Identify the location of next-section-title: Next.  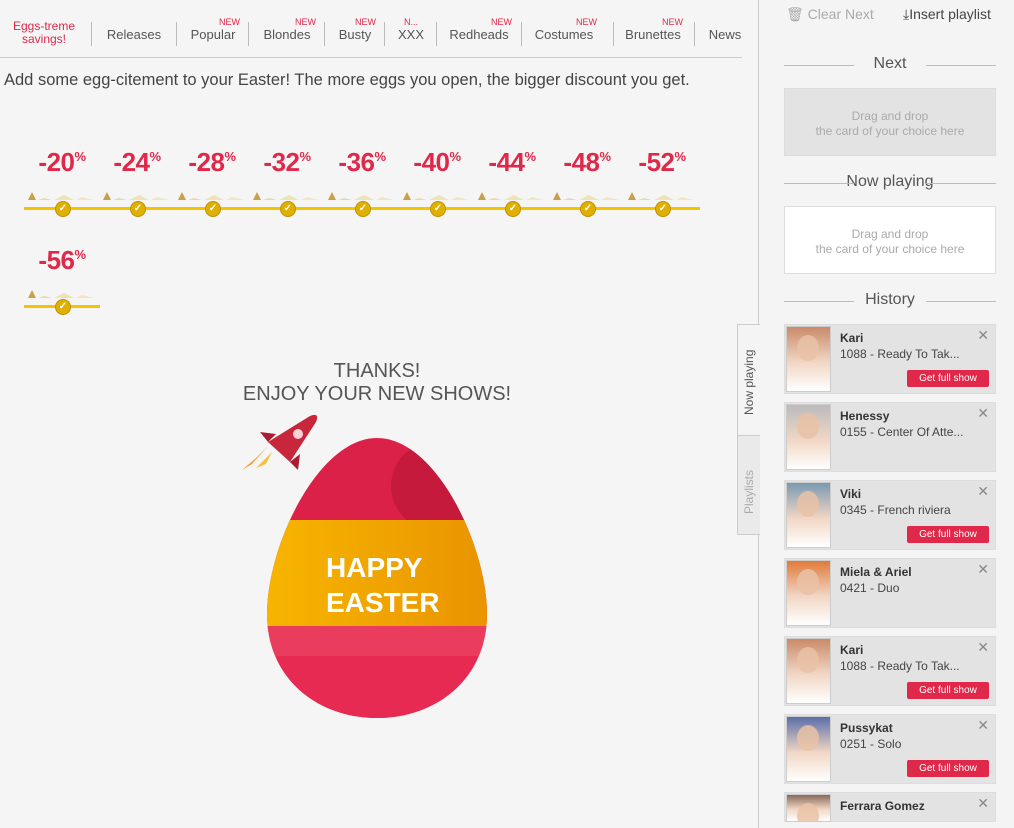
(890, 64).